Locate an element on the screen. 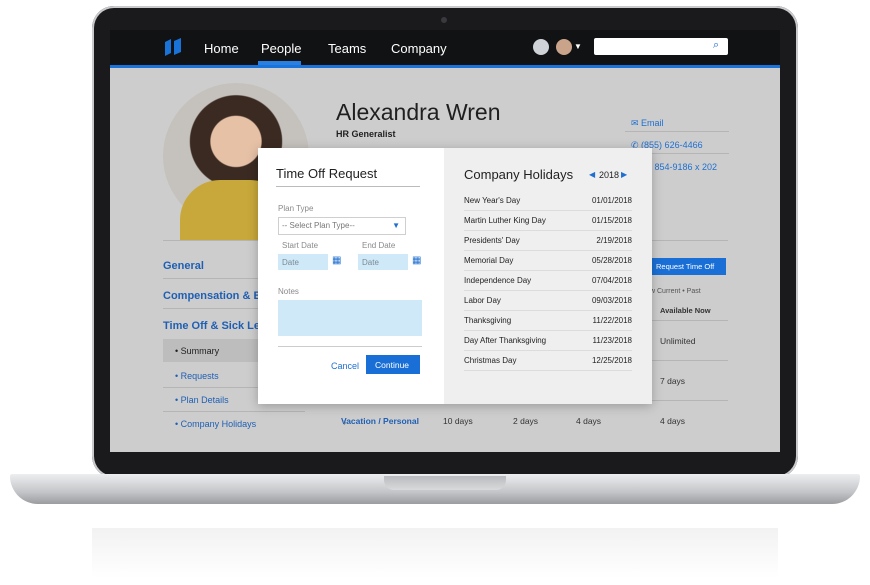 The image size is (870, 585). holiday-name: Thanksgiving is located at coordinates (488, 320).